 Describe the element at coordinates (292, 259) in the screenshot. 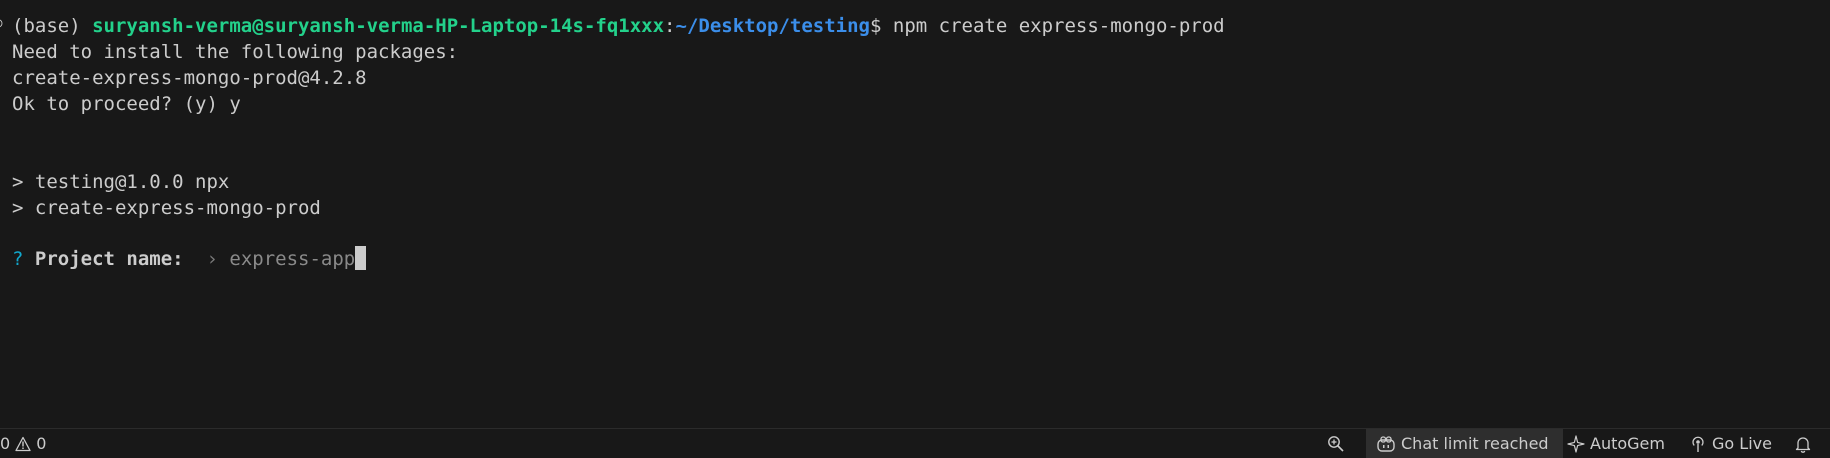

I see `project-name-input: express-app` at that location.